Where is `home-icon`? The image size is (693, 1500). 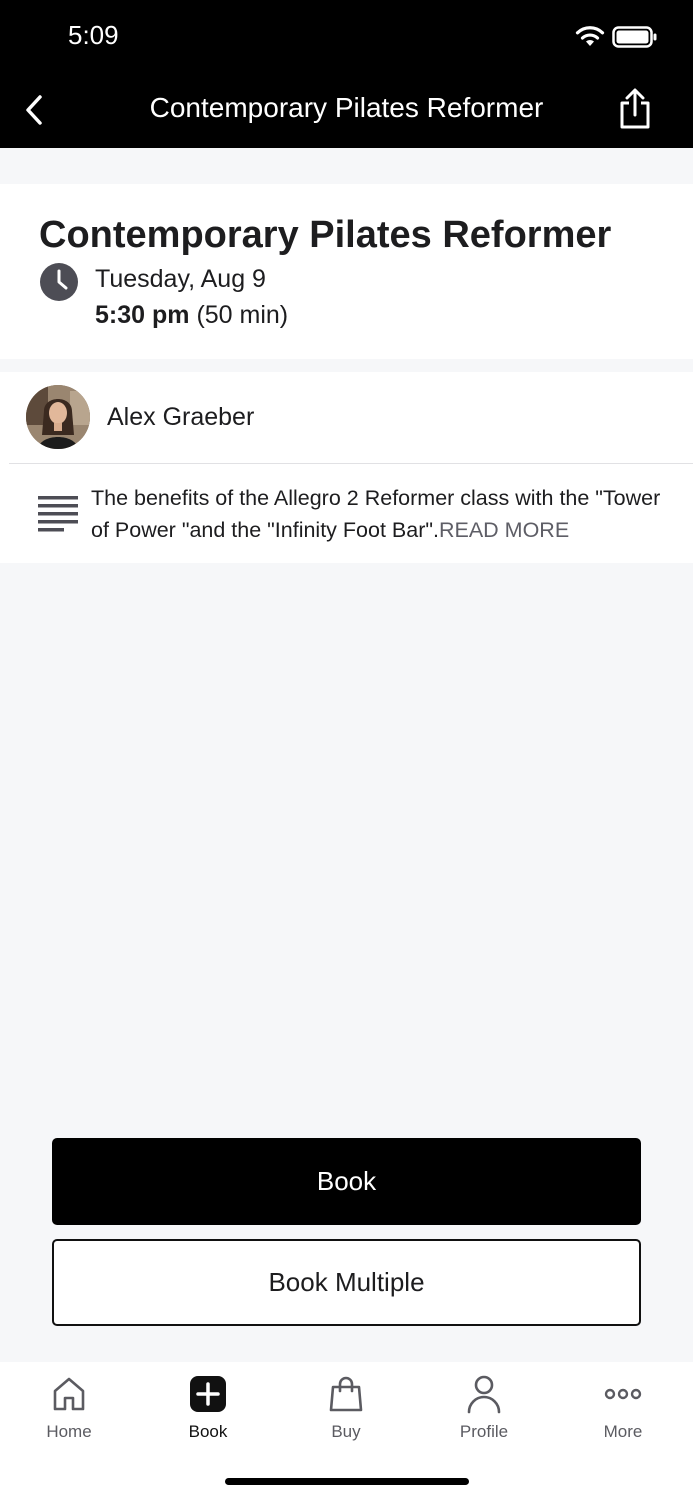 home-icon is located at coordinates (69, 1394).